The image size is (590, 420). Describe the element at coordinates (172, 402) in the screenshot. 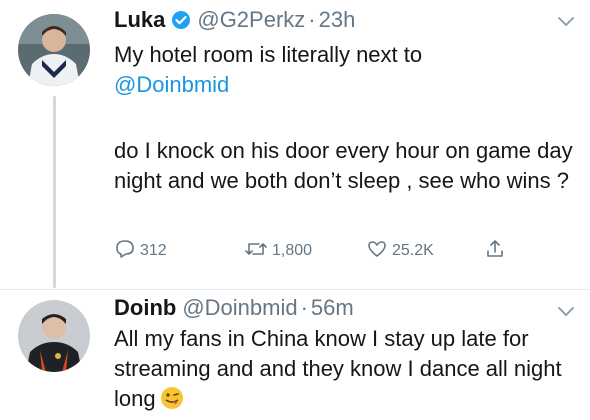

I see `winking-tongue-face-icon` at that location.